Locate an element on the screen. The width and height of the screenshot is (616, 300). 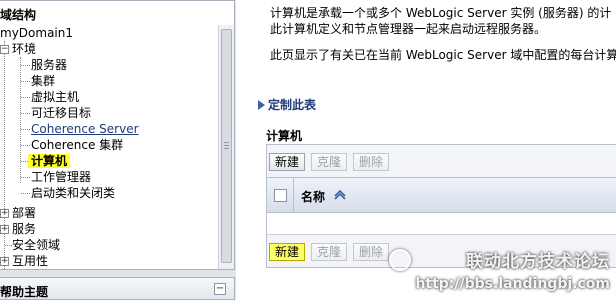
tree-item-virtual-hosts: 虚拟主机 is located at coordinates (55, 97).